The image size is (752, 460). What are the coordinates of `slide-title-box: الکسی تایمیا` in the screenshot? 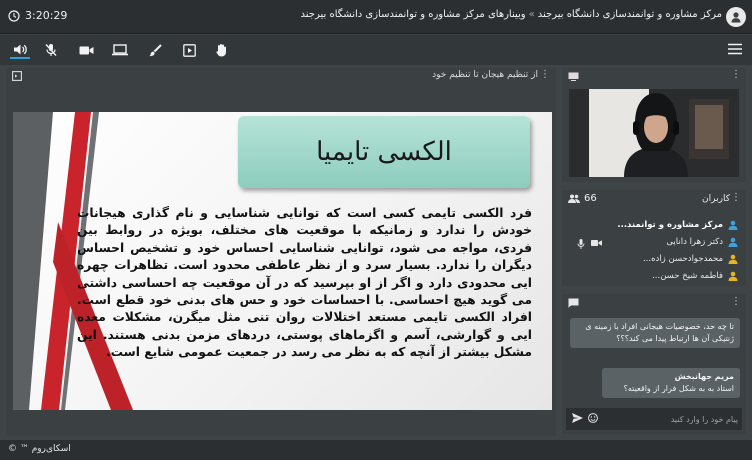 It's located at (384, 152).